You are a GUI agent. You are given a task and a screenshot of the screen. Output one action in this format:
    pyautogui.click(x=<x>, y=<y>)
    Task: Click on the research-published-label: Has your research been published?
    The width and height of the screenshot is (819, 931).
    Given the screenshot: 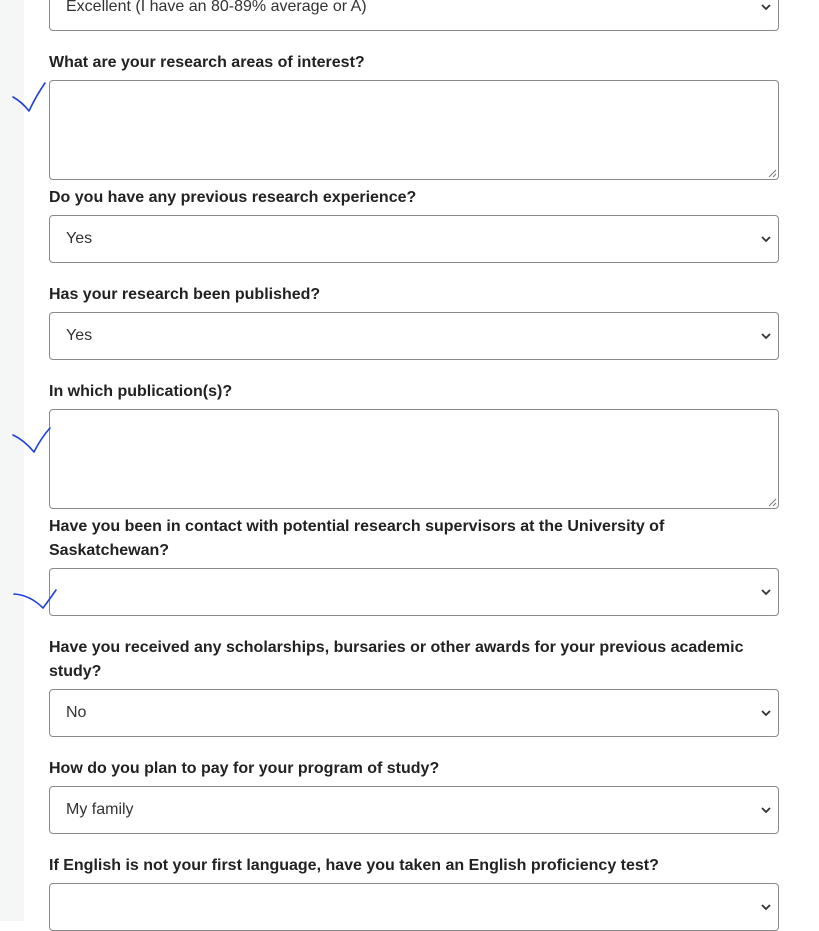 What is the action you would take?
    pyautogui.click(x=185, y=294)
    